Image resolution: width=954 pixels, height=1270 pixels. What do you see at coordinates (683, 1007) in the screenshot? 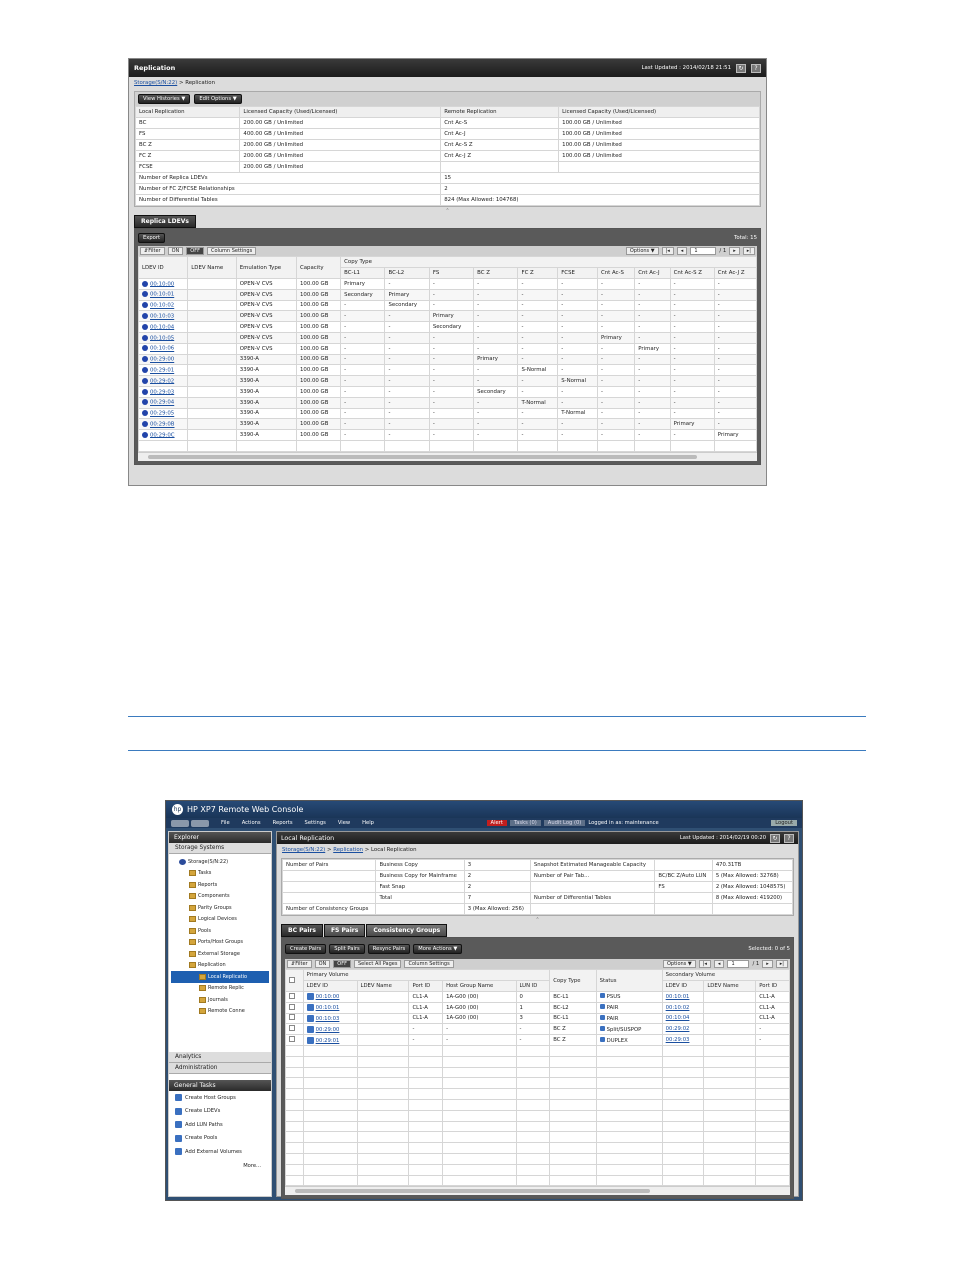
I see `table-cell: 00:10:02` at bounding box center [683, 1007].